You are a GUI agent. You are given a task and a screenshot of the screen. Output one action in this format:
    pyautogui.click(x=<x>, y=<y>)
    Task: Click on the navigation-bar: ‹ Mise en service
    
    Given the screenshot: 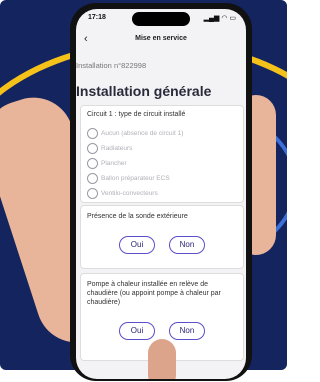 What is the action you would take?
    pyautogui.click(x=161, y=41)
    